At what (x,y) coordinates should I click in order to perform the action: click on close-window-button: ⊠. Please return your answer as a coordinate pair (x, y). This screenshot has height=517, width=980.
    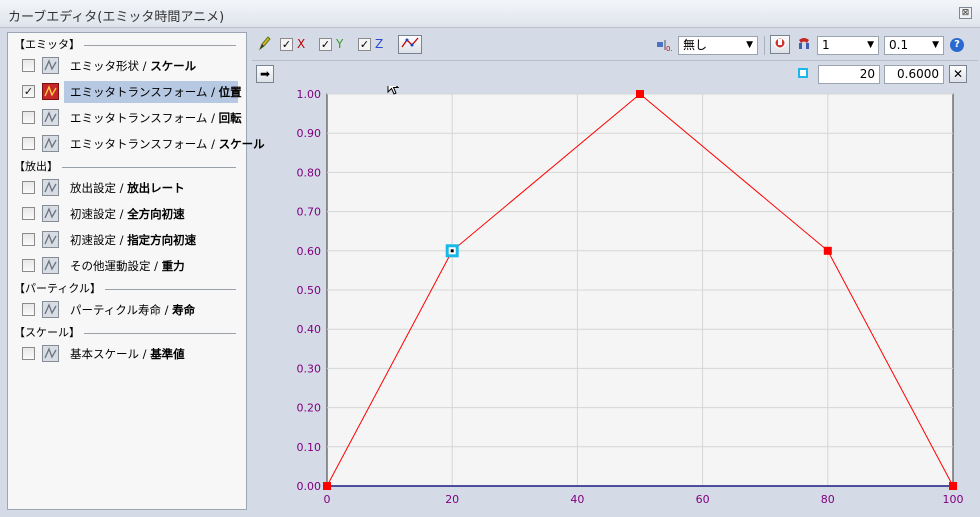
    Looking at the image, I should click on (965, 13).